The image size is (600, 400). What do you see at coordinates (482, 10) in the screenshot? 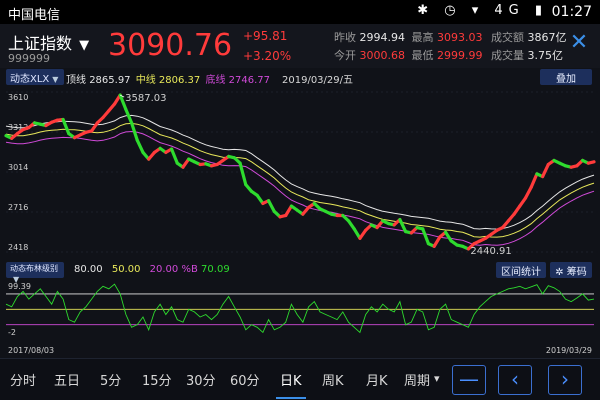
I see `status-icons: ✱ ◷ ▾ 4G ▮` at bounding box center [482, 10].